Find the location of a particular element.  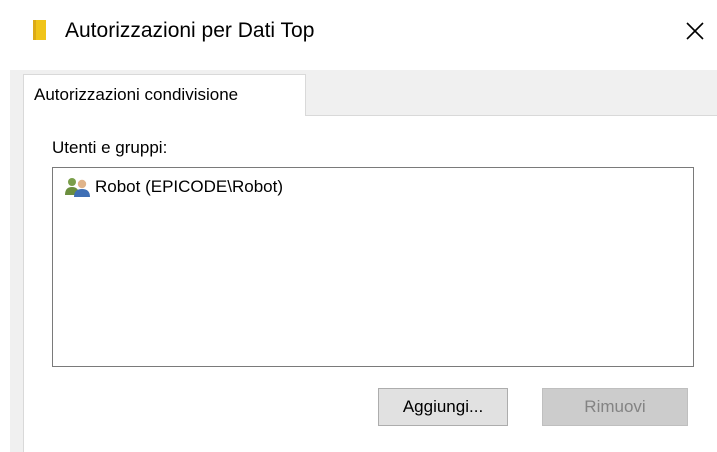

list-item: Robot (EPICODE\Robot) is located at coordinates (173, 187).